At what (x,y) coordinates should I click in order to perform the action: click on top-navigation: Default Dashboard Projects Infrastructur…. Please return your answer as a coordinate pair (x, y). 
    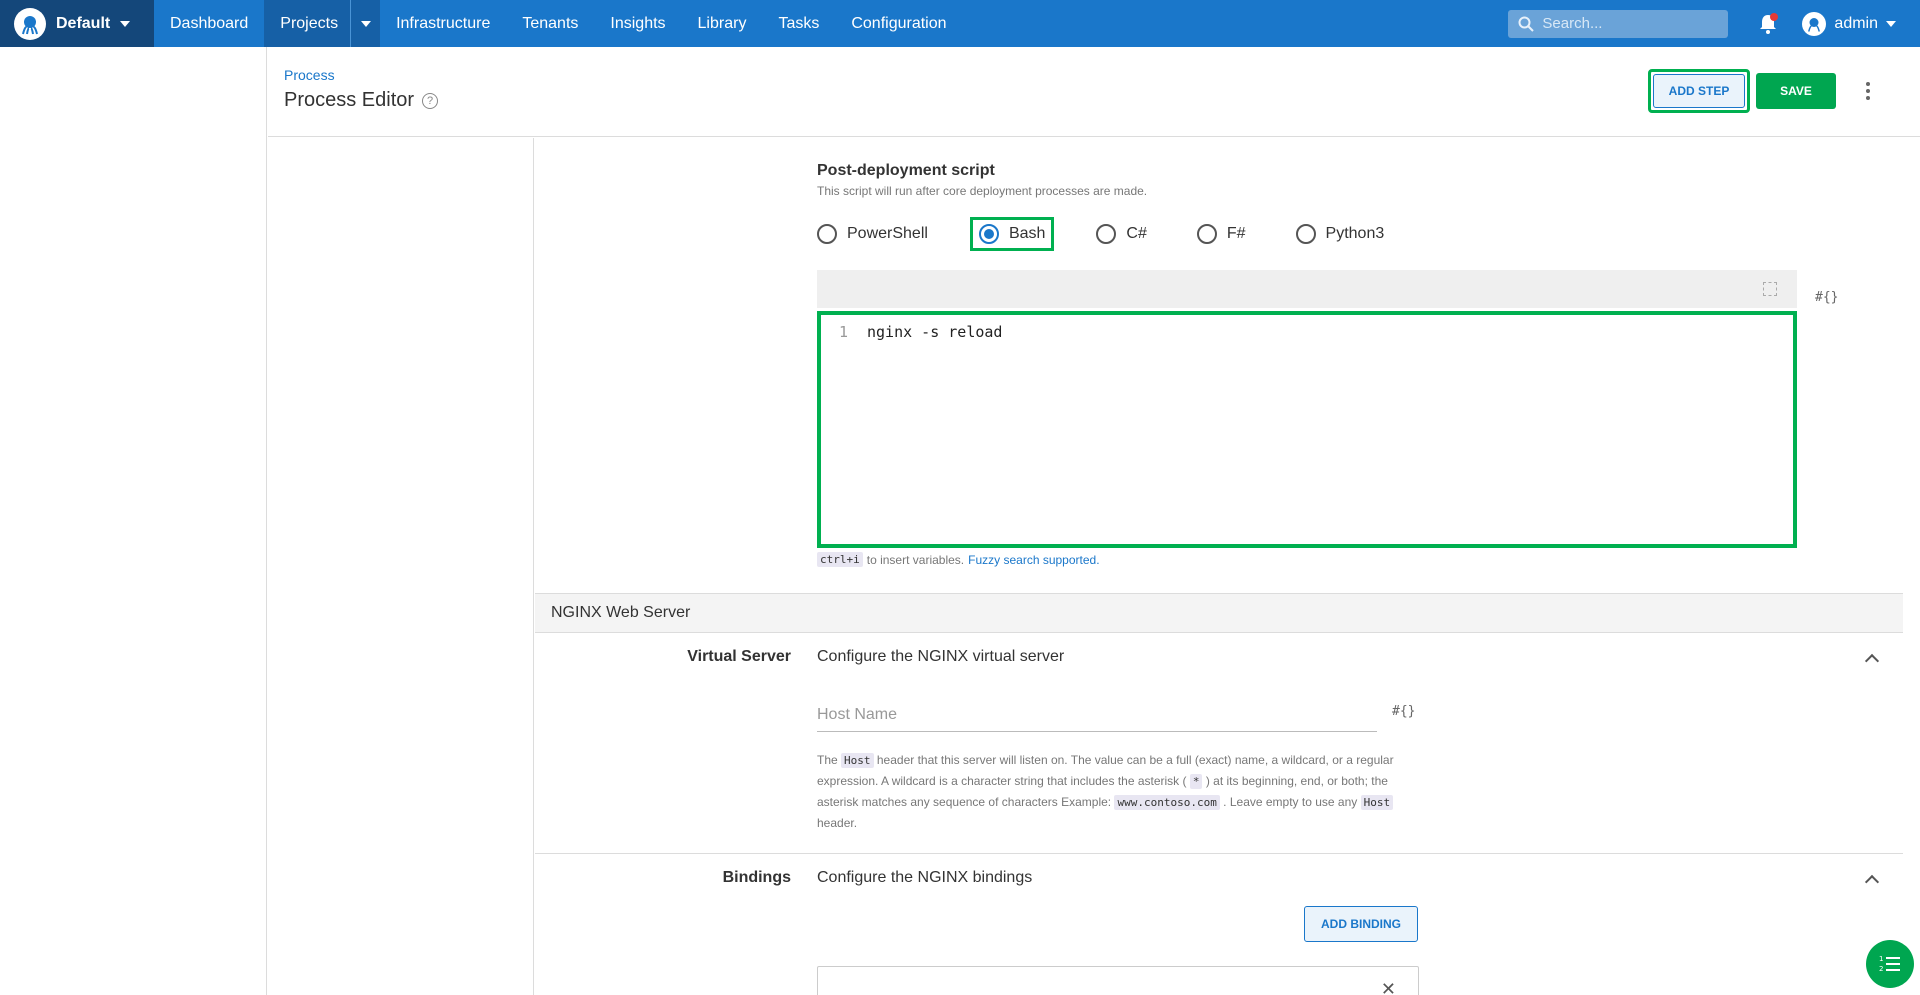
    Looking at the image, I should click on (960, 23).